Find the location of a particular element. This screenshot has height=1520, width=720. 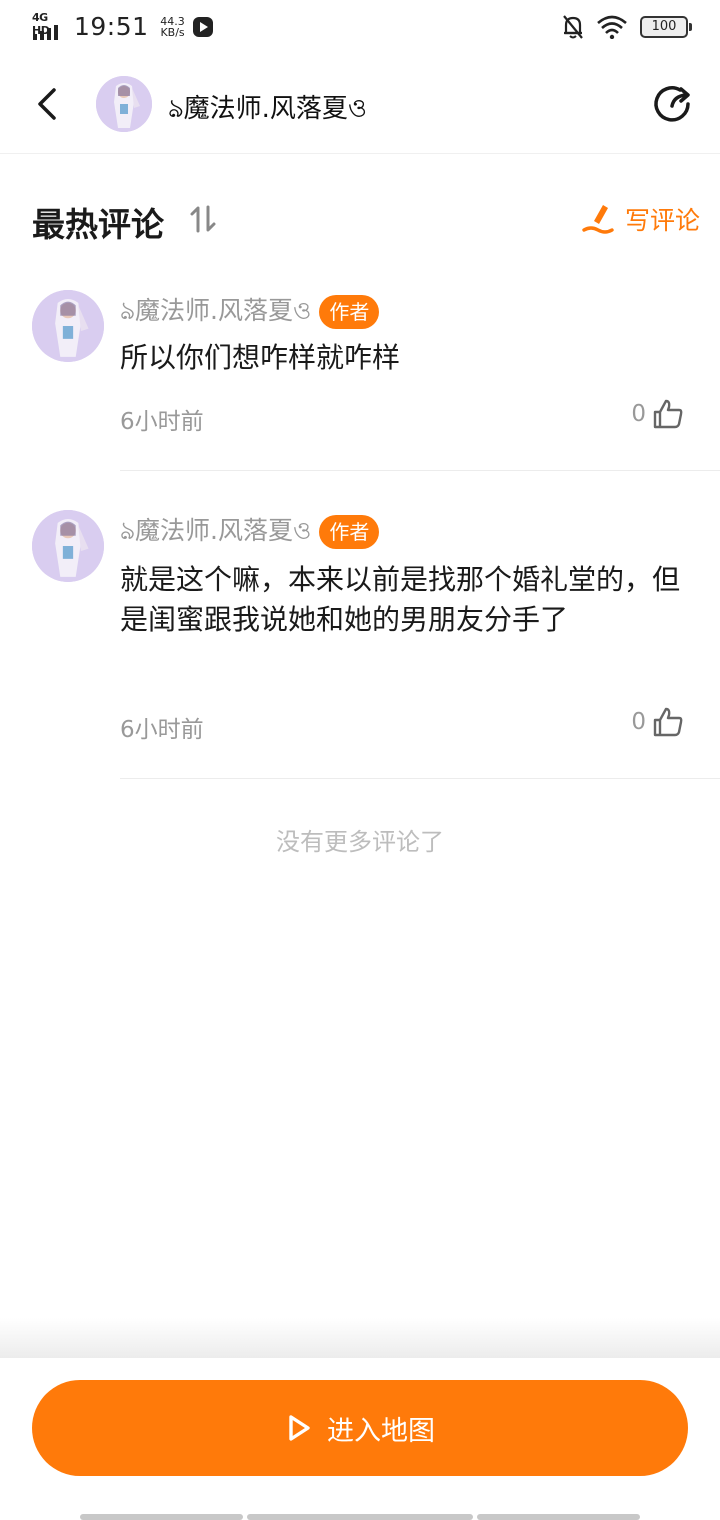

top-bar: ঌ魔法师.风落夏ও is located at coordinates (360, 105).